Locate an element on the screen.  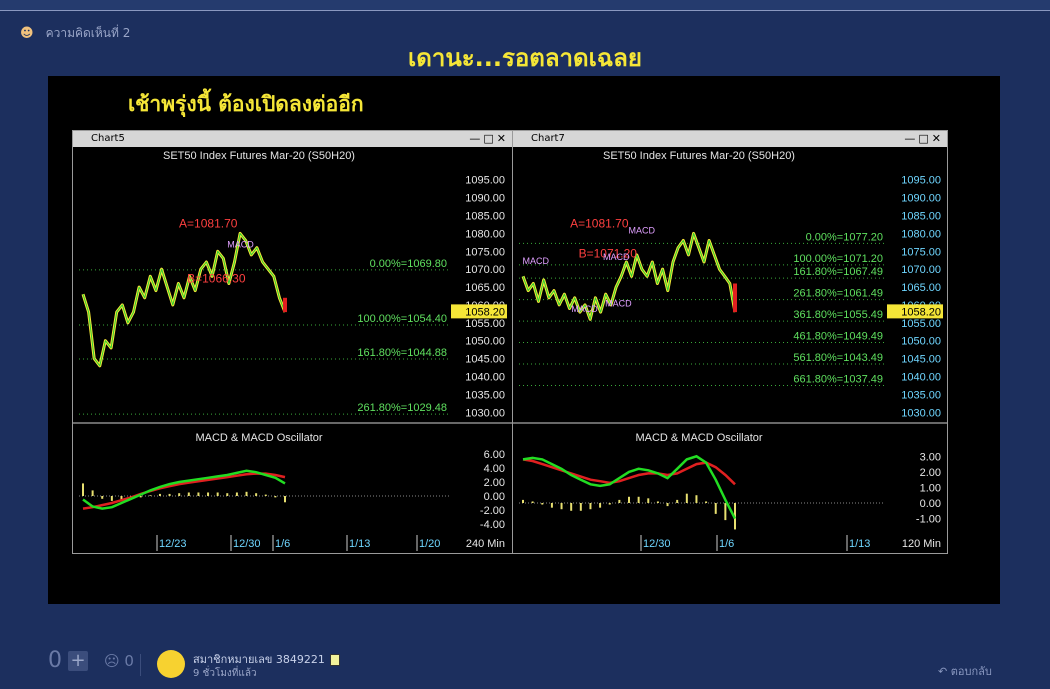
fib-label: 561.80%=1043.49 is located at coordinates (838, 358).